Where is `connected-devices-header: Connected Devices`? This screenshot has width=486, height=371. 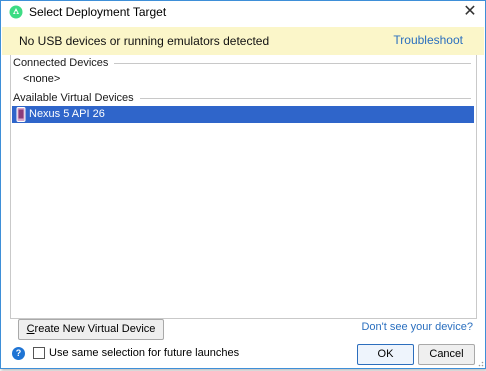 connected-devices-header: Connected Devices is located at coordinates (242, 63).